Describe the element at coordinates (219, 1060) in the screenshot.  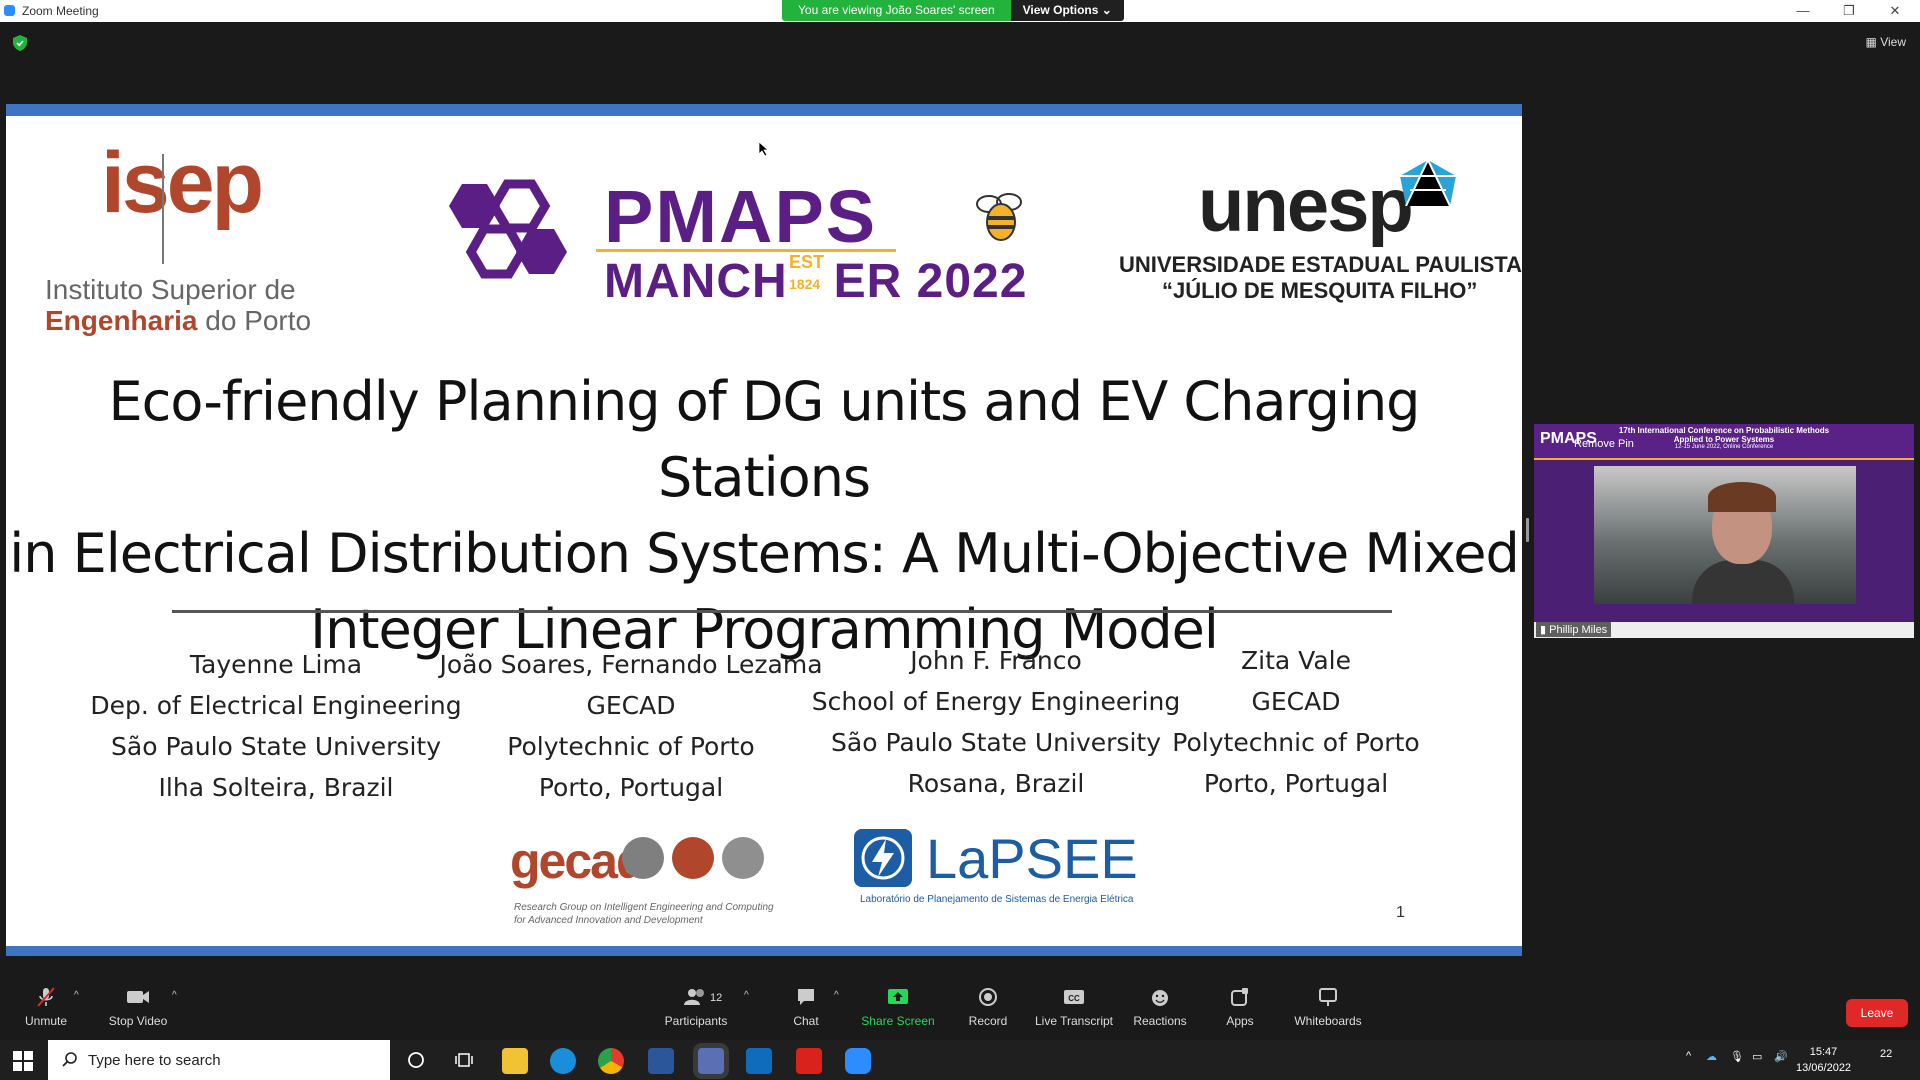
I see `taskbar-search-box: Type here to search` at that location.